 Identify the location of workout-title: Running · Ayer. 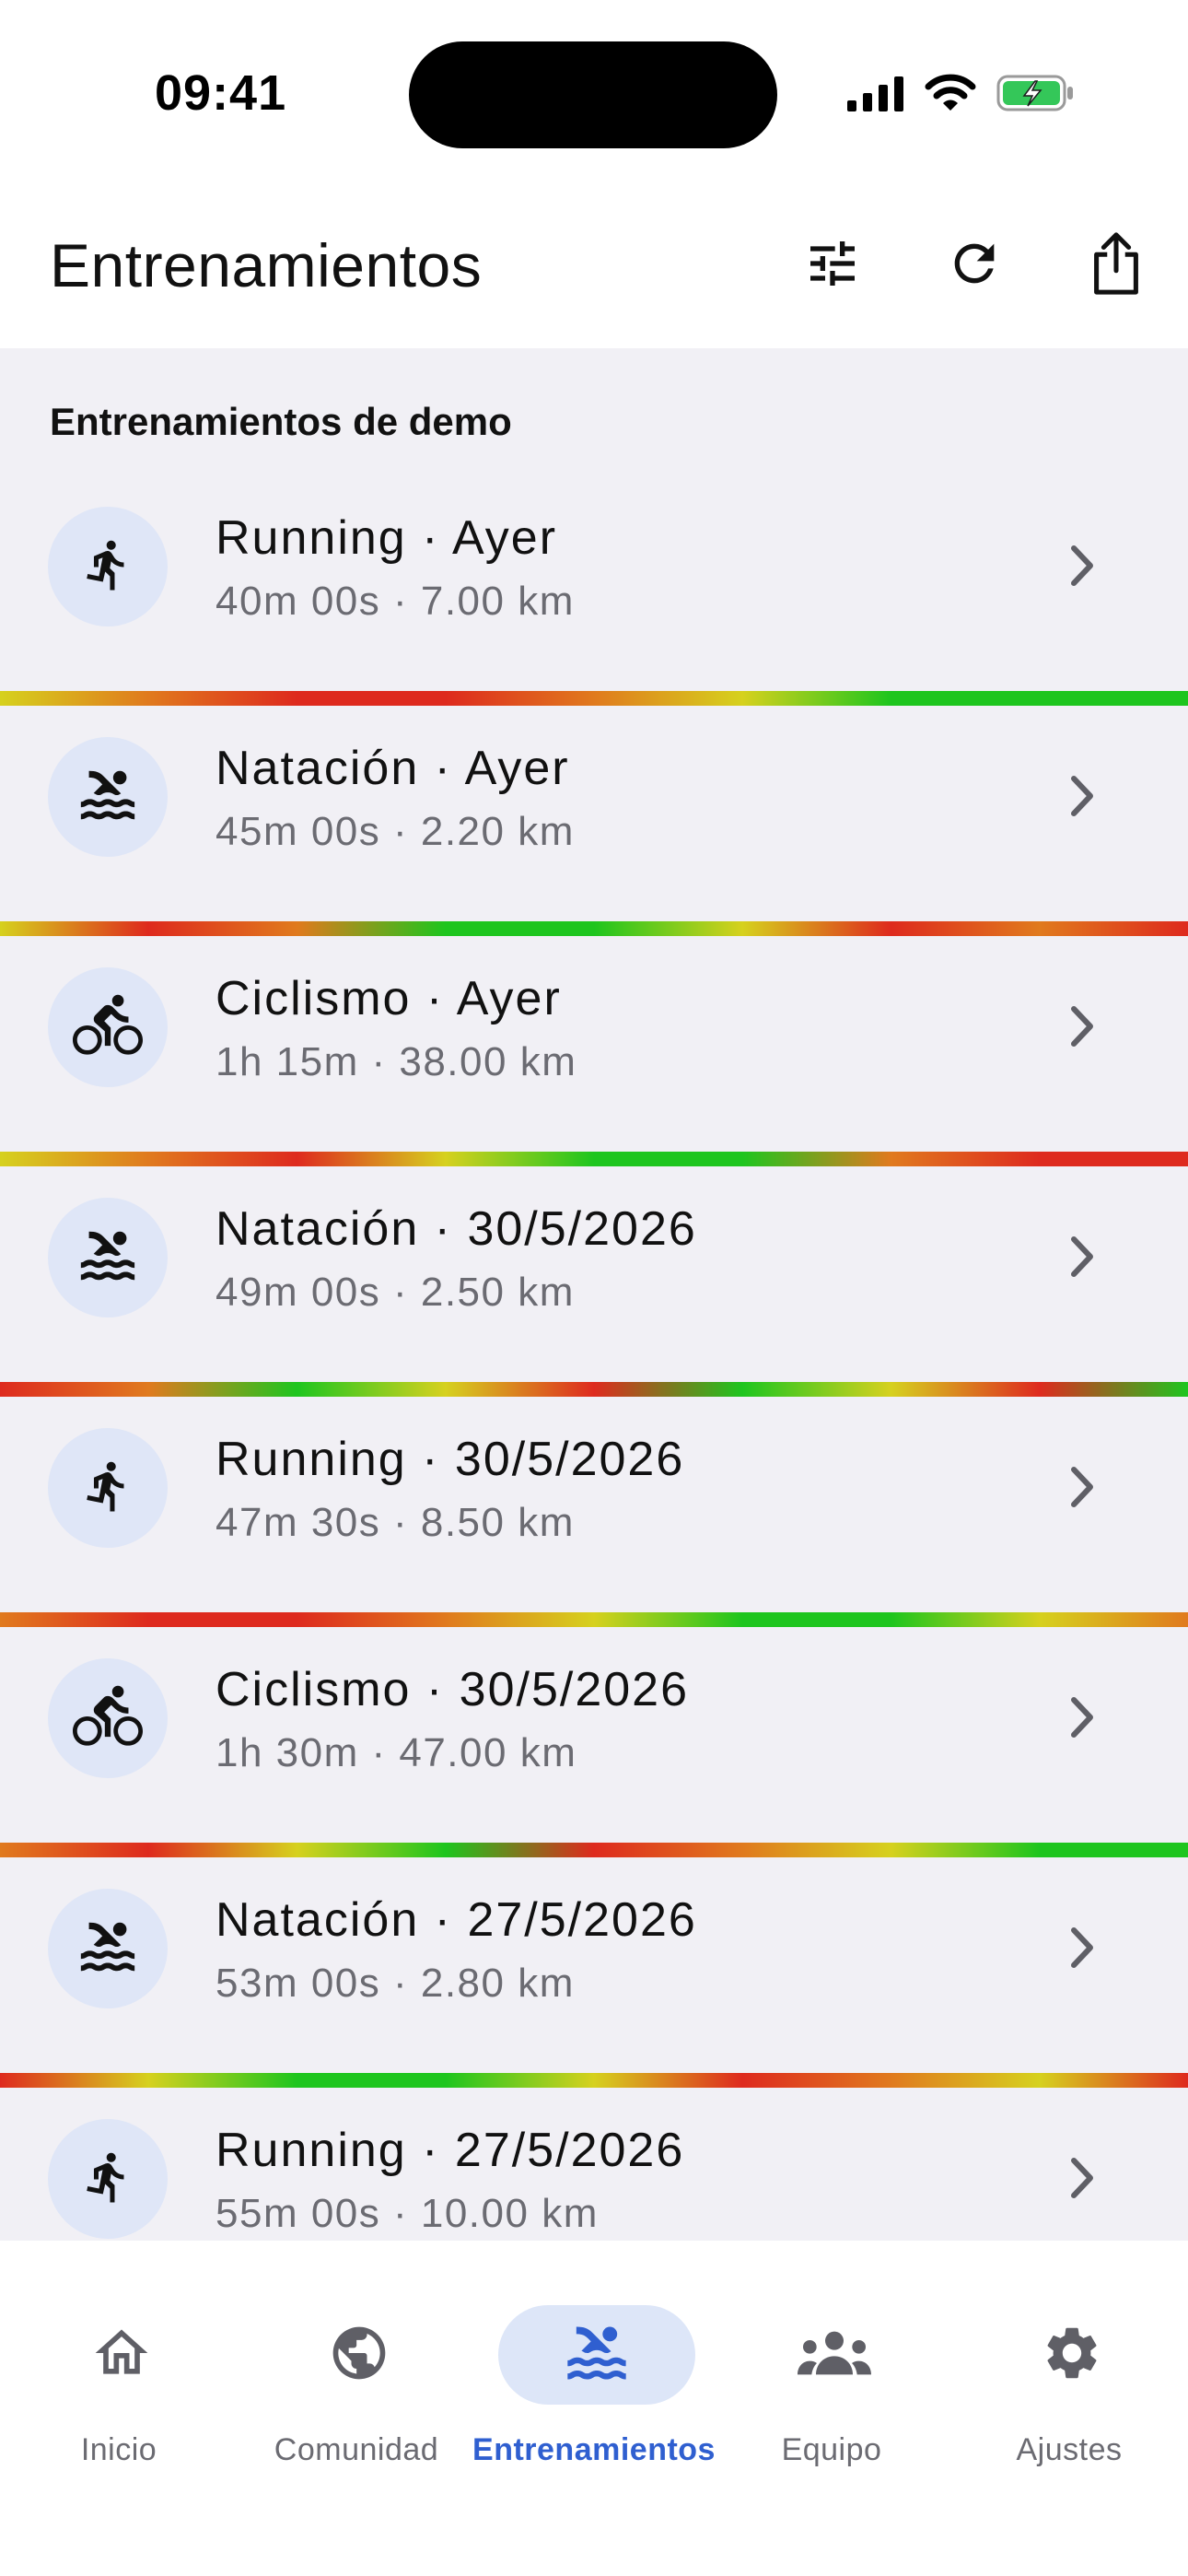
(386, 538).